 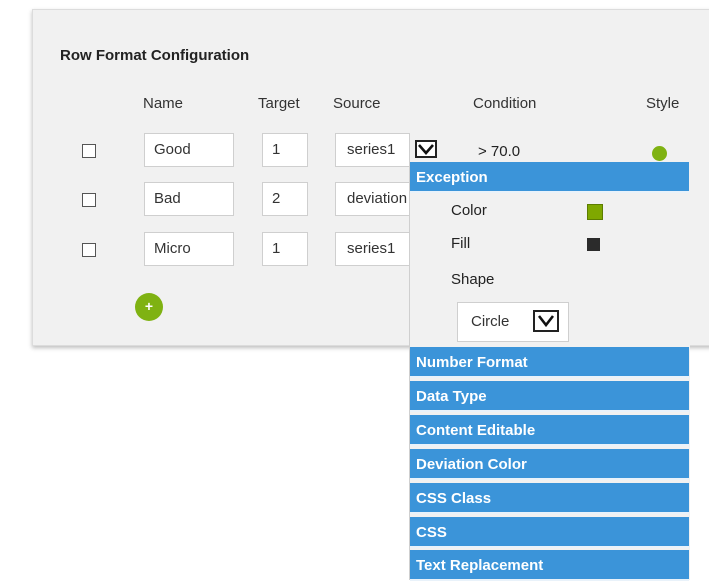 What do you see at coordinates (549, 464) in the screenshot?
I see `accordion-deviation-color: Deviation Color` at bounding box center [549, 464].